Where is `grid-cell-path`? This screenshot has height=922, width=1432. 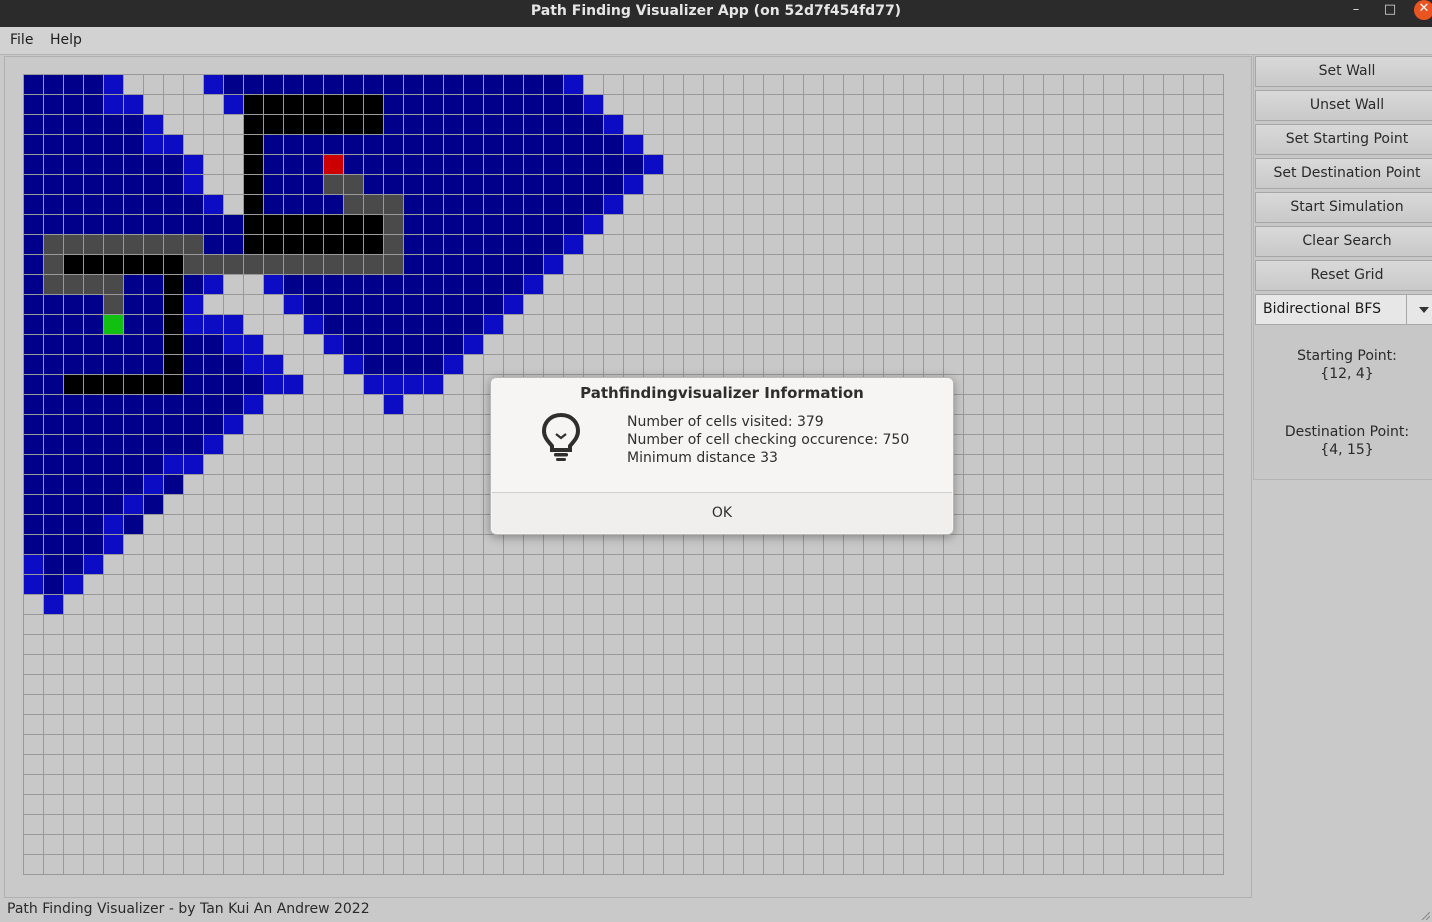 grid-cell-path is located at coordinates (393, 244).